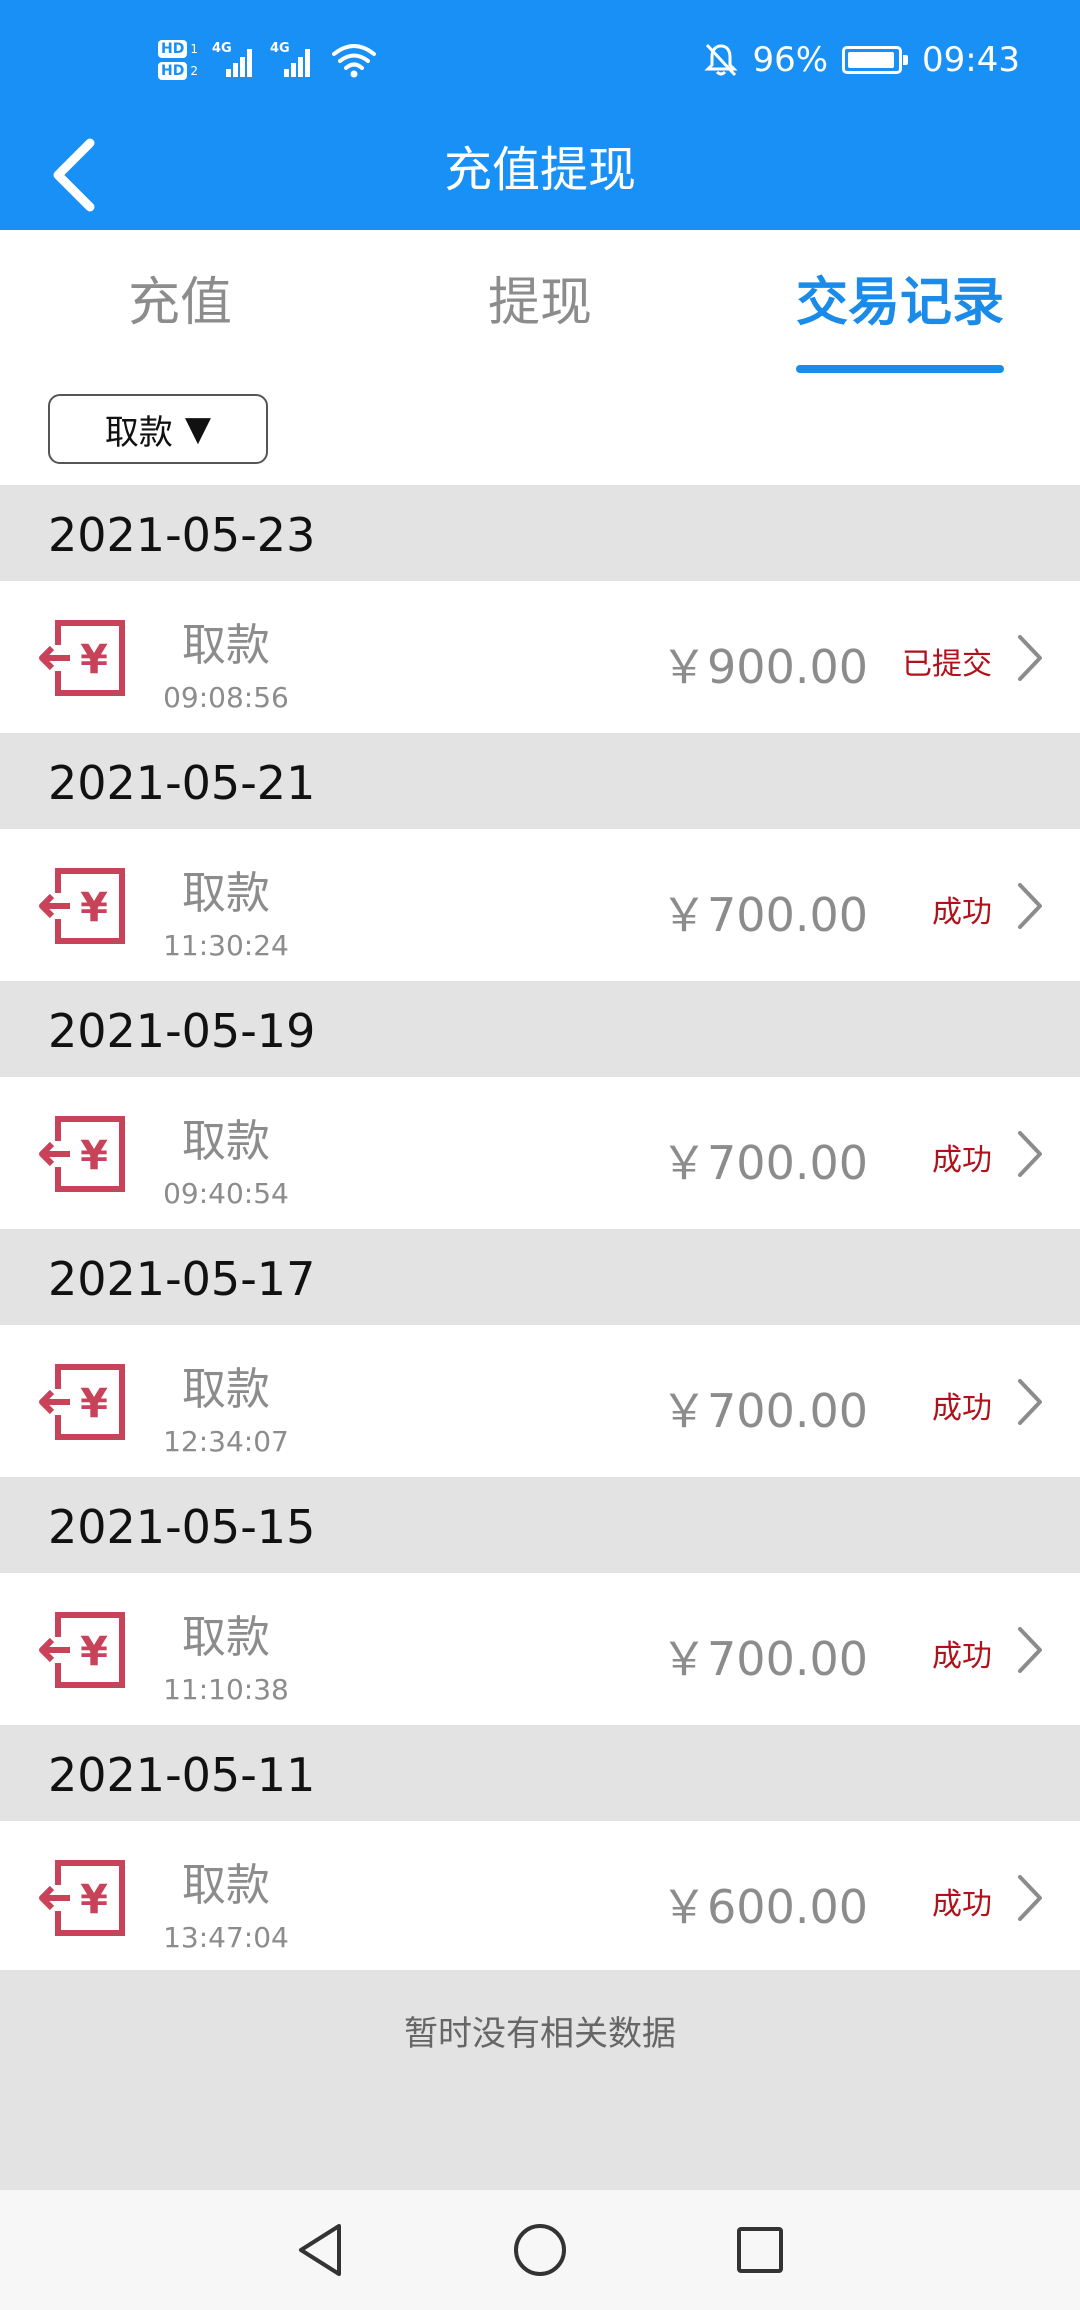 Image resolution: width=1080 pixels, height=2310 pixels. I want to click on nav-home-button, so click(540, 2250).